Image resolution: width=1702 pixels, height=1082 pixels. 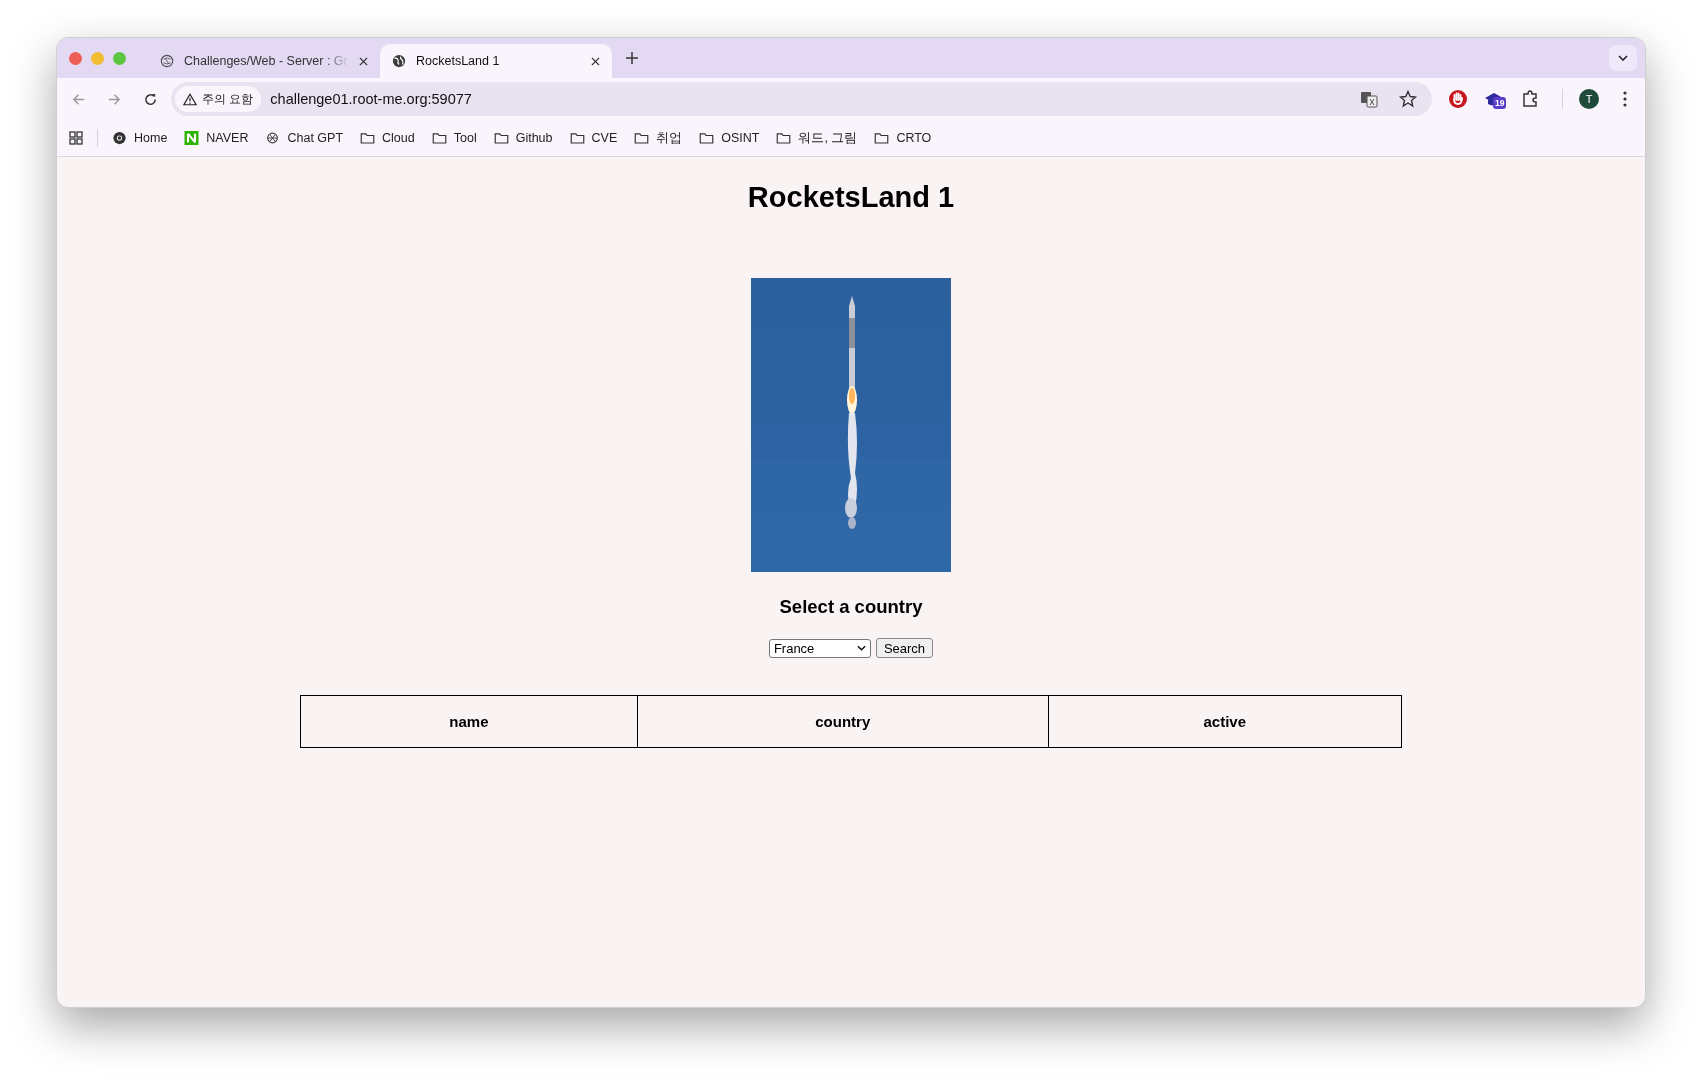 I want to click on notification-badge: 19, so click(x=1500, y=103).